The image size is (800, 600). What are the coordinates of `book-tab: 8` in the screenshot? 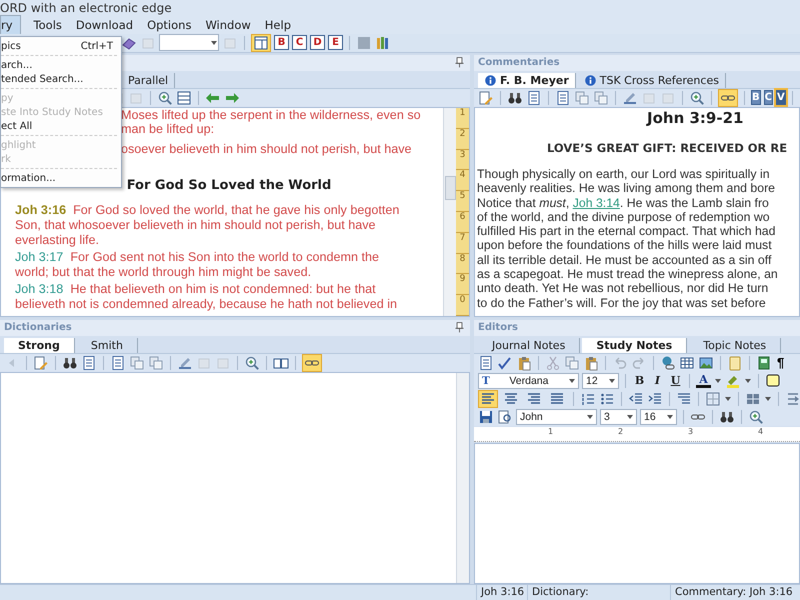 It's located at (462, 264).